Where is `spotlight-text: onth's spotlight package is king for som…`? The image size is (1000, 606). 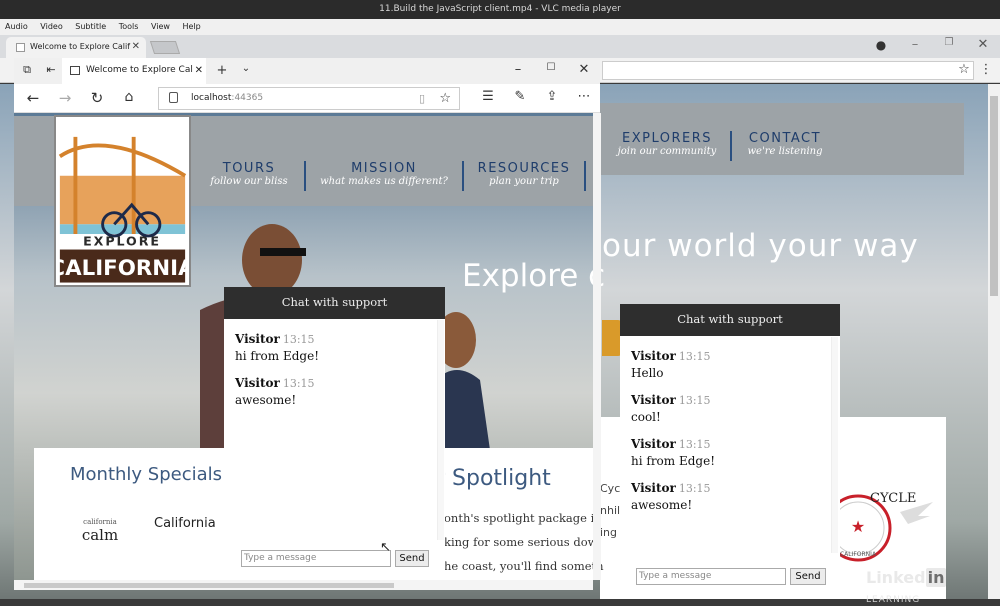
spotlight-text: onth's spotlight package is king for som… is located at coordinates (524, 542).